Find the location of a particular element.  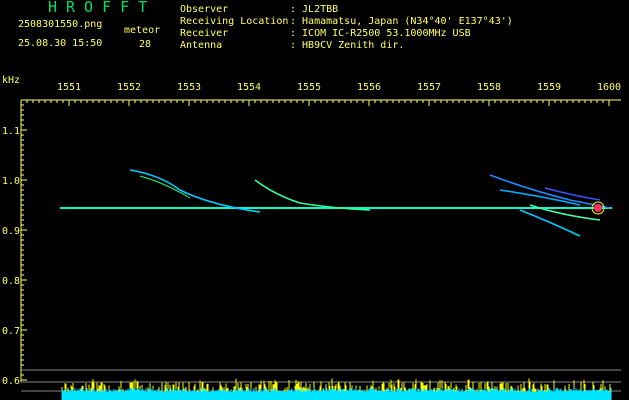

info-value-observer: : JL2TBB is located at coordinates (314, 9).